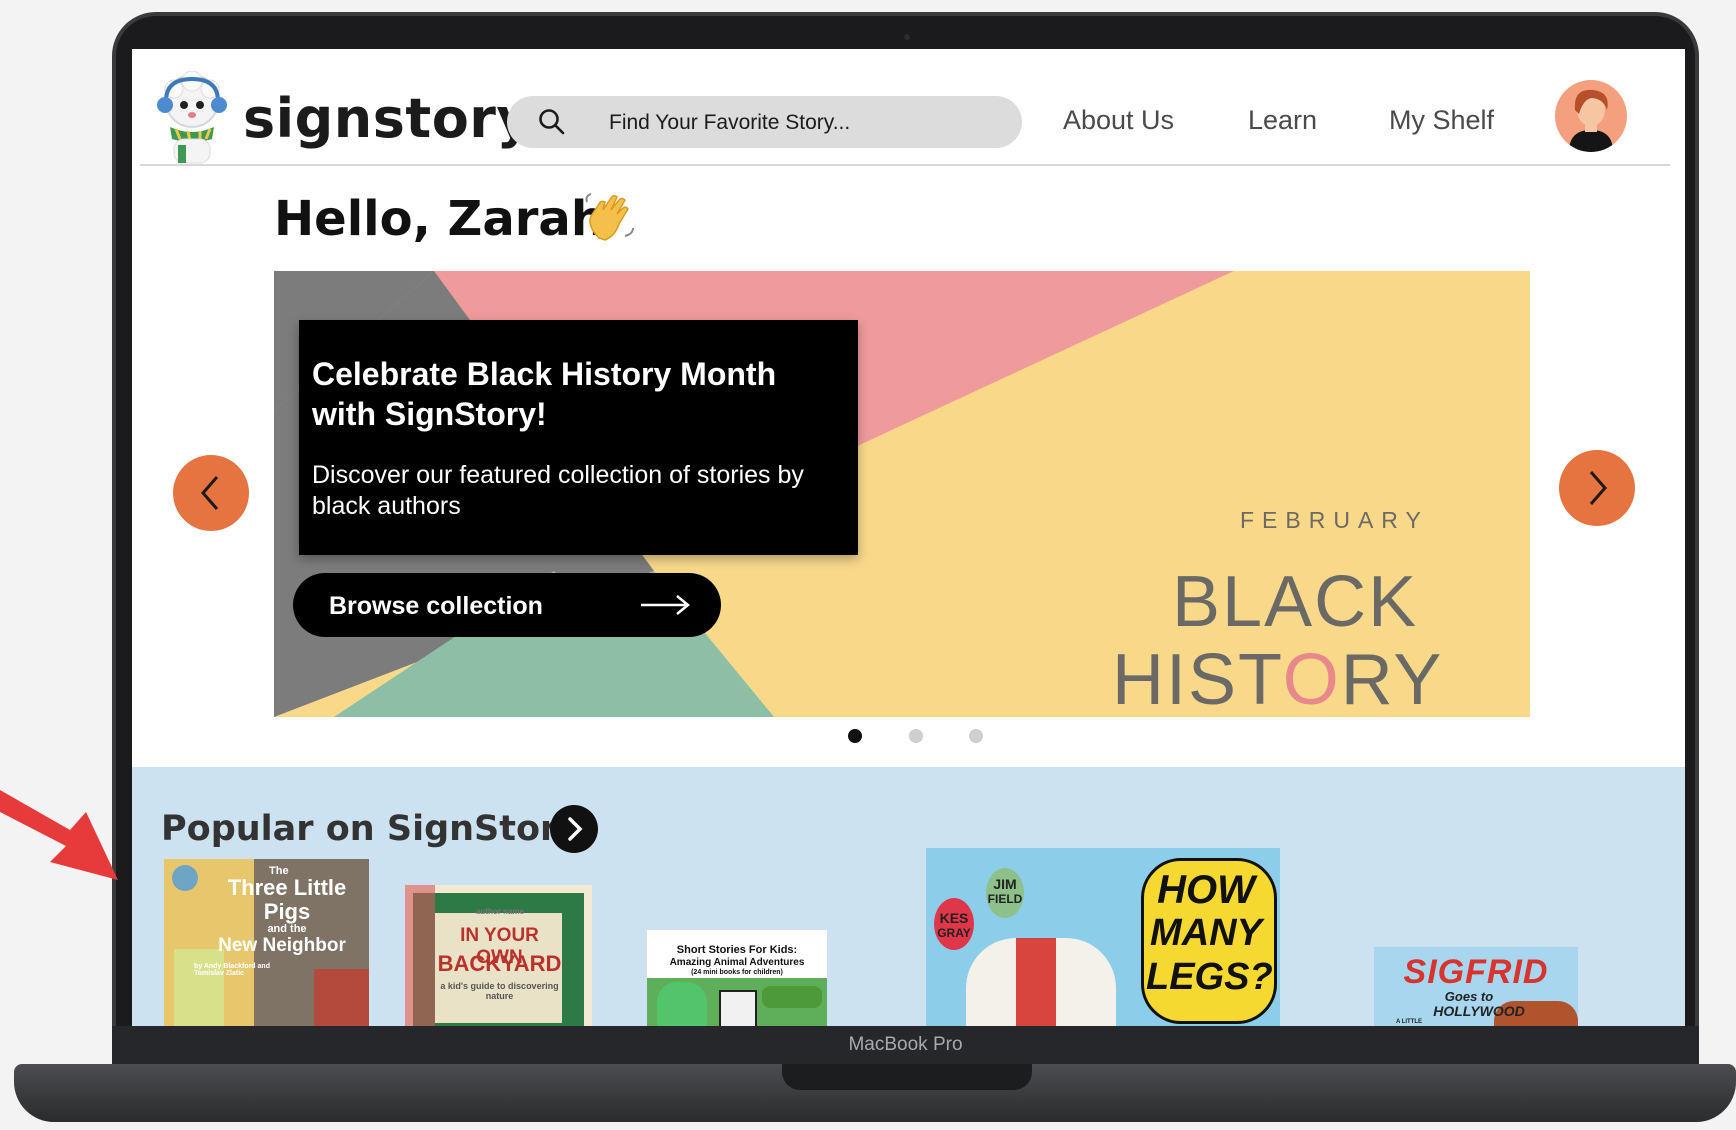 The height and width of the screenshot is (1130, 1736). I want to click on popular-see-more-button, so click(574, 829).